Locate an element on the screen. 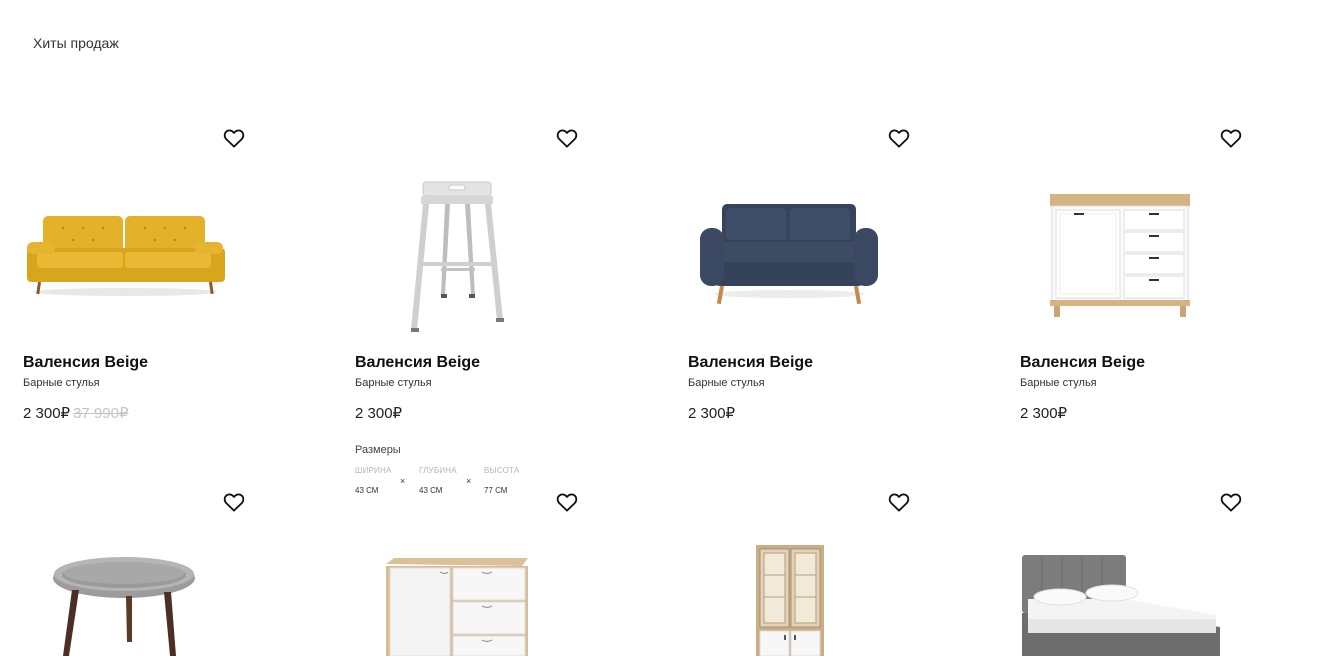 The image size is (1334, 656). width-dimension: ШИРИНА 43 СМ is located at coordinates (373, 480).